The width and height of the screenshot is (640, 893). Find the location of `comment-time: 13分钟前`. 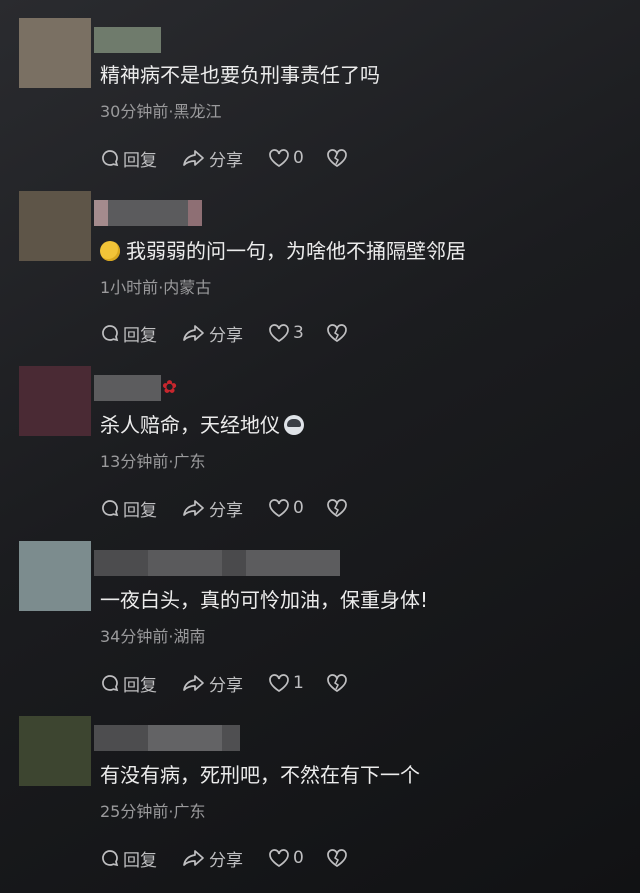

comment-time: 13分钟前 is located at coordinates (134, 461).